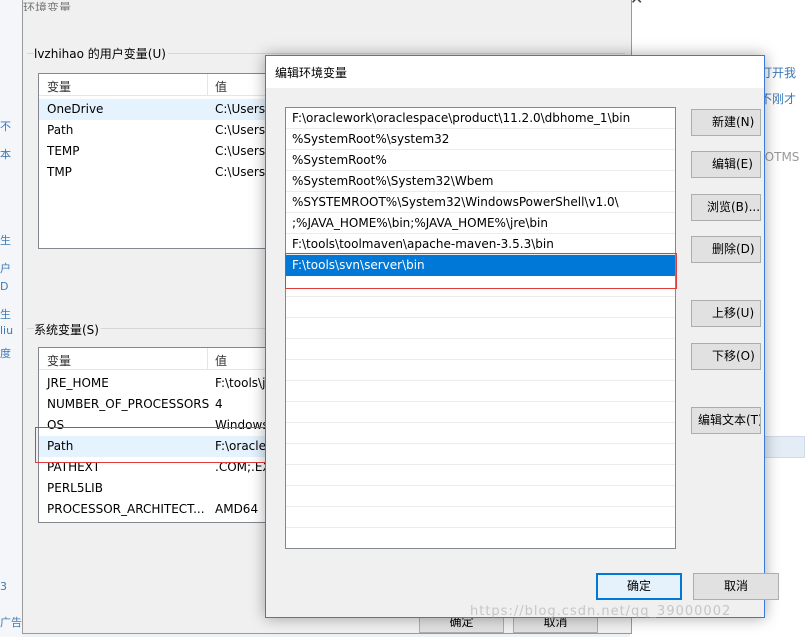  Describe the element at coordinates (67, 329) in the screenshot. I see `system-variables-label: 系统变量(S)` at that location.